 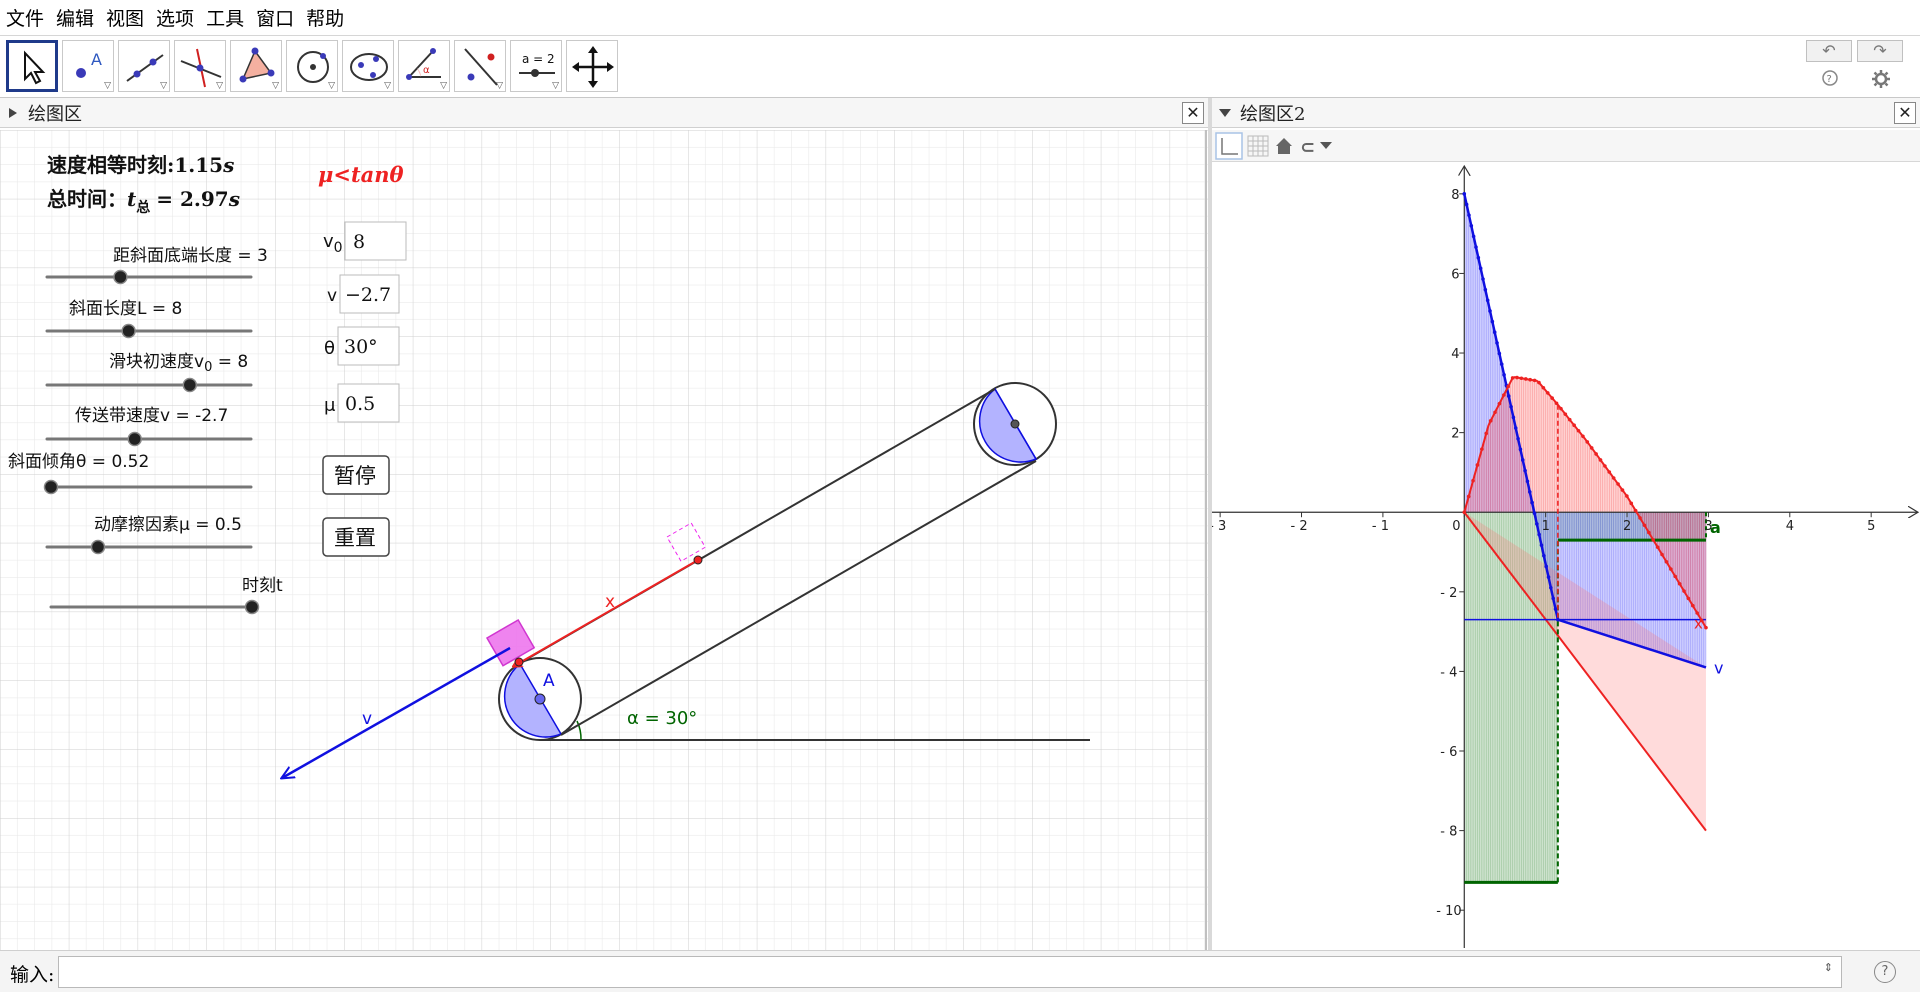 What do you see at coordinates (175, 17) in the screenshot?
I see `menu-options: 选项` at bounding box center [175, 17].